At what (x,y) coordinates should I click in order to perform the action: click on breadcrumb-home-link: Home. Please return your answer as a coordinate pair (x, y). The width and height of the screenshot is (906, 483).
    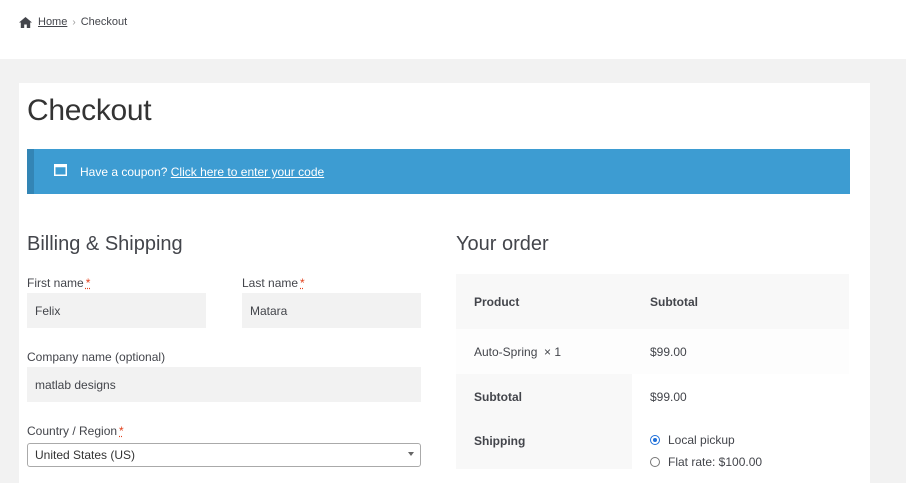
    Looking at the image, I should click on (52, 22).